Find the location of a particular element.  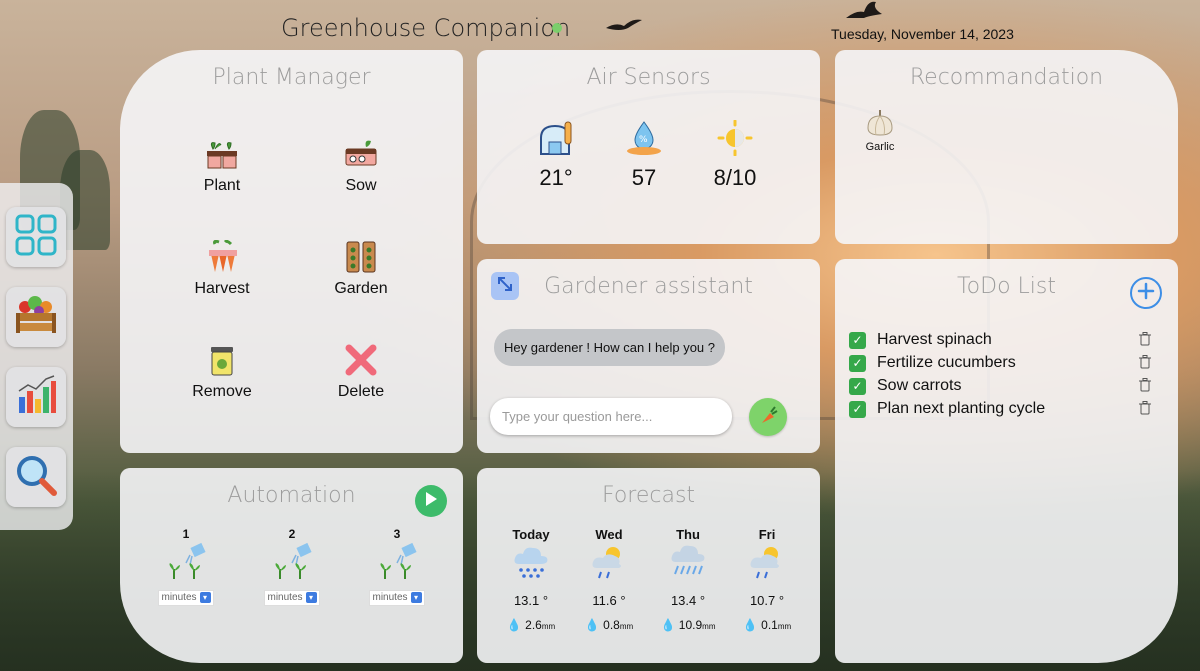

play-button is located at coordinates (431, 501).